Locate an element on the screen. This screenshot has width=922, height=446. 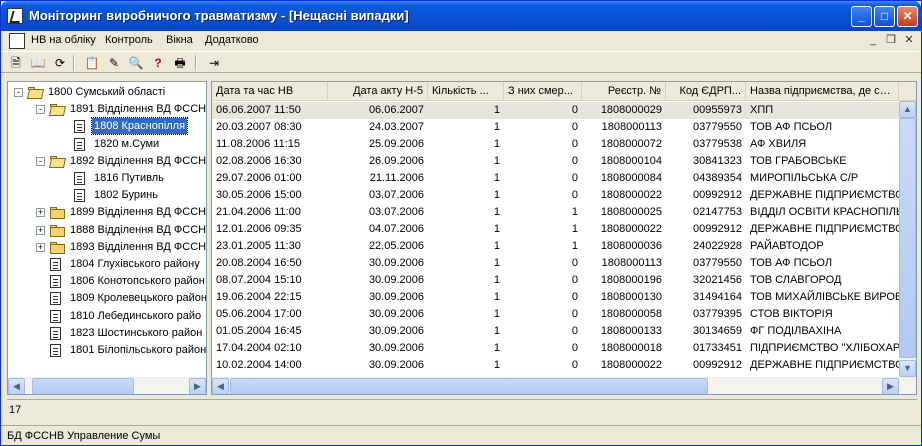
document-icon: 🗎 is located at coordinates (16, 63).